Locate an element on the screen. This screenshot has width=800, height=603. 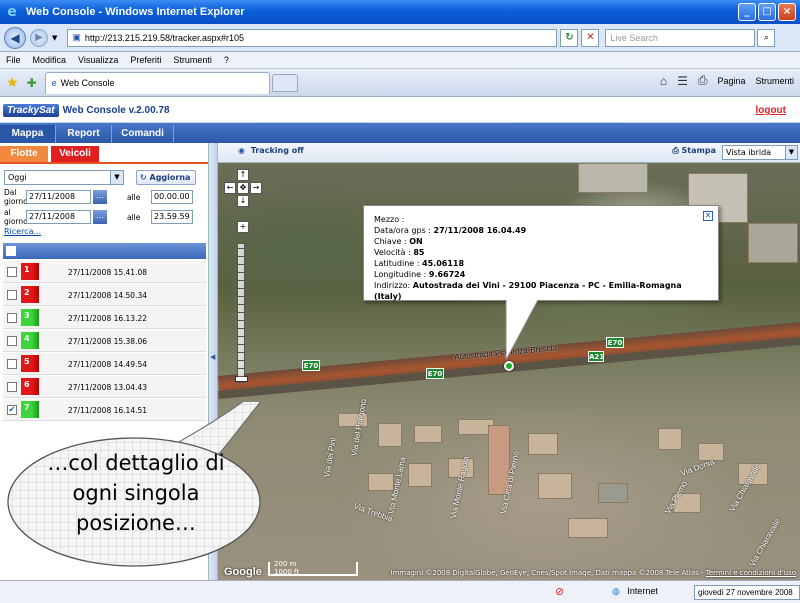
pan-right-button: → is located at coordinates (256, 188).